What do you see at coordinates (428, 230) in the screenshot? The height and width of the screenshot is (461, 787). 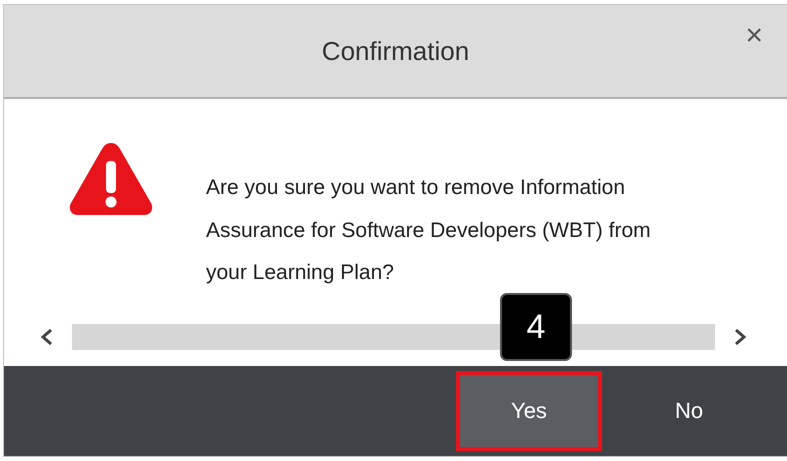 I see `confirmation-message: Are you sure you want to remove Information Assurance for Software Developers (WBT) from your Learning Plan?` at bounding box center [428, 230].